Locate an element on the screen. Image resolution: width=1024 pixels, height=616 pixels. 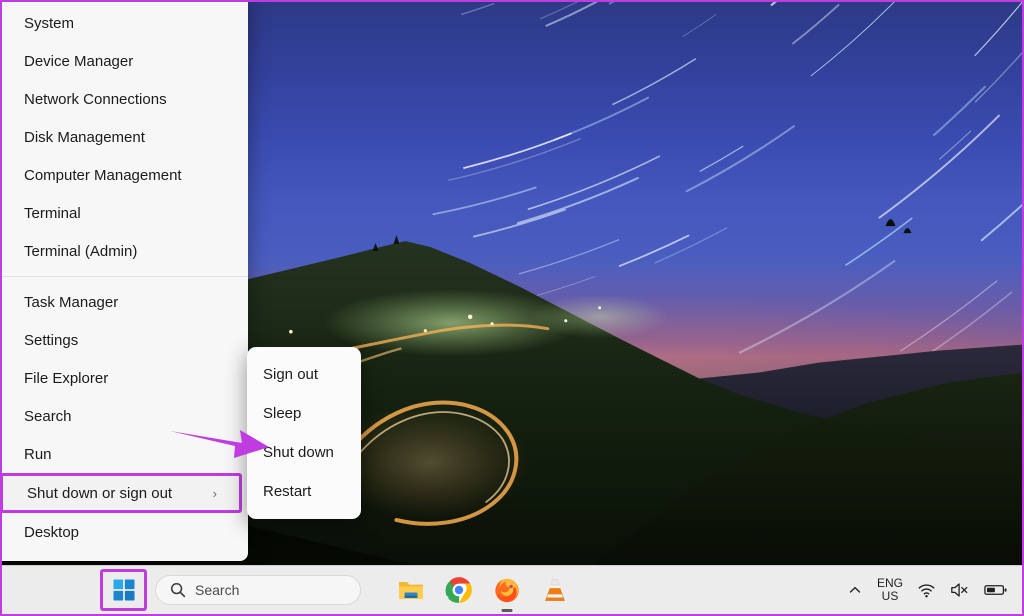
menu-item-search: Search is located at coordinates (125, 416).